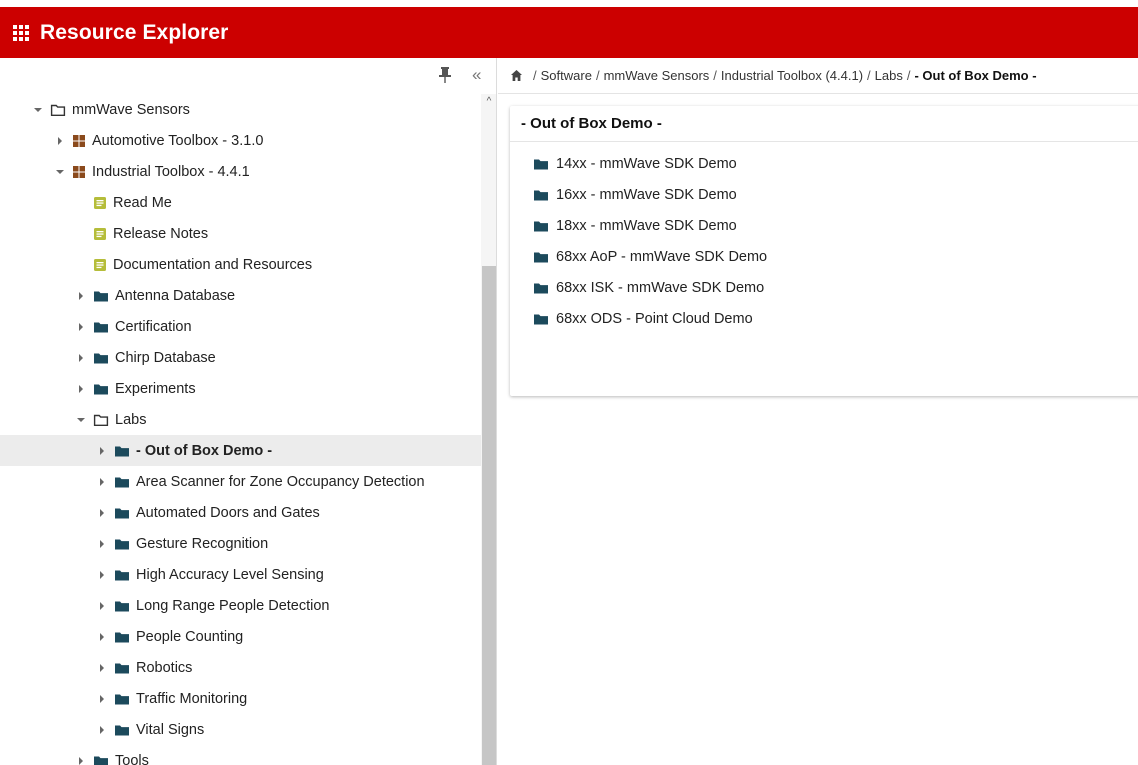  Describe the element at coordinates (132, 758) in the screenshot. I see `sidebar-item-label: Tools` at that location.